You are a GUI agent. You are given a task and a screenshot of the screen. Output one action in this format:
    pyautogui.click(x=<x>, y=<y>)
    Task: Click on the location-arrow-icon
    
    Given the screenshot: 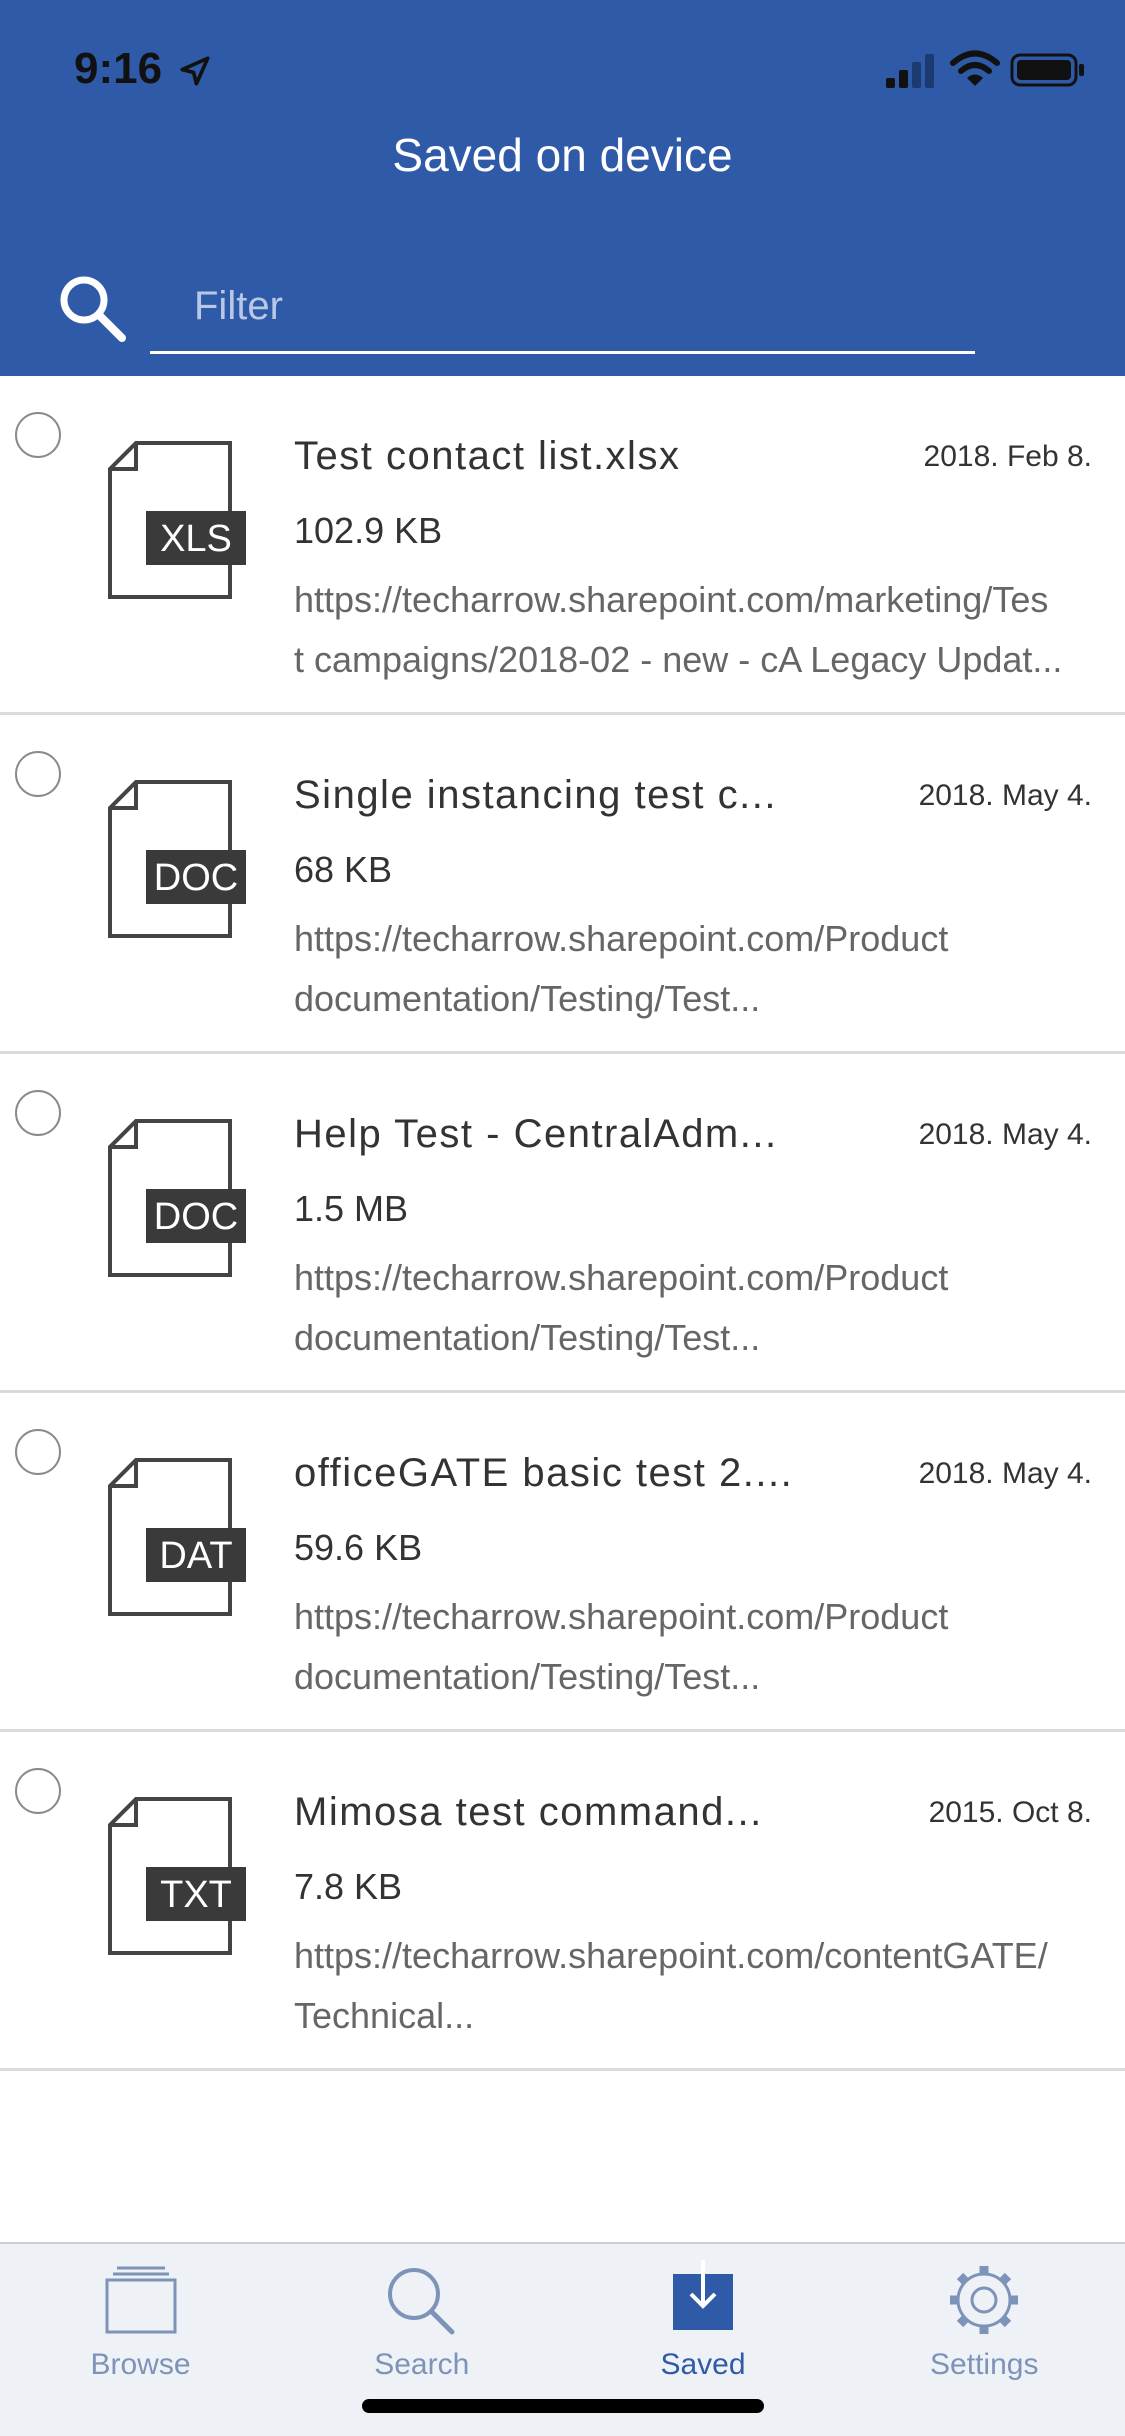 What is the action you would take?
    pyautogui.click(x=195, y=71)
    